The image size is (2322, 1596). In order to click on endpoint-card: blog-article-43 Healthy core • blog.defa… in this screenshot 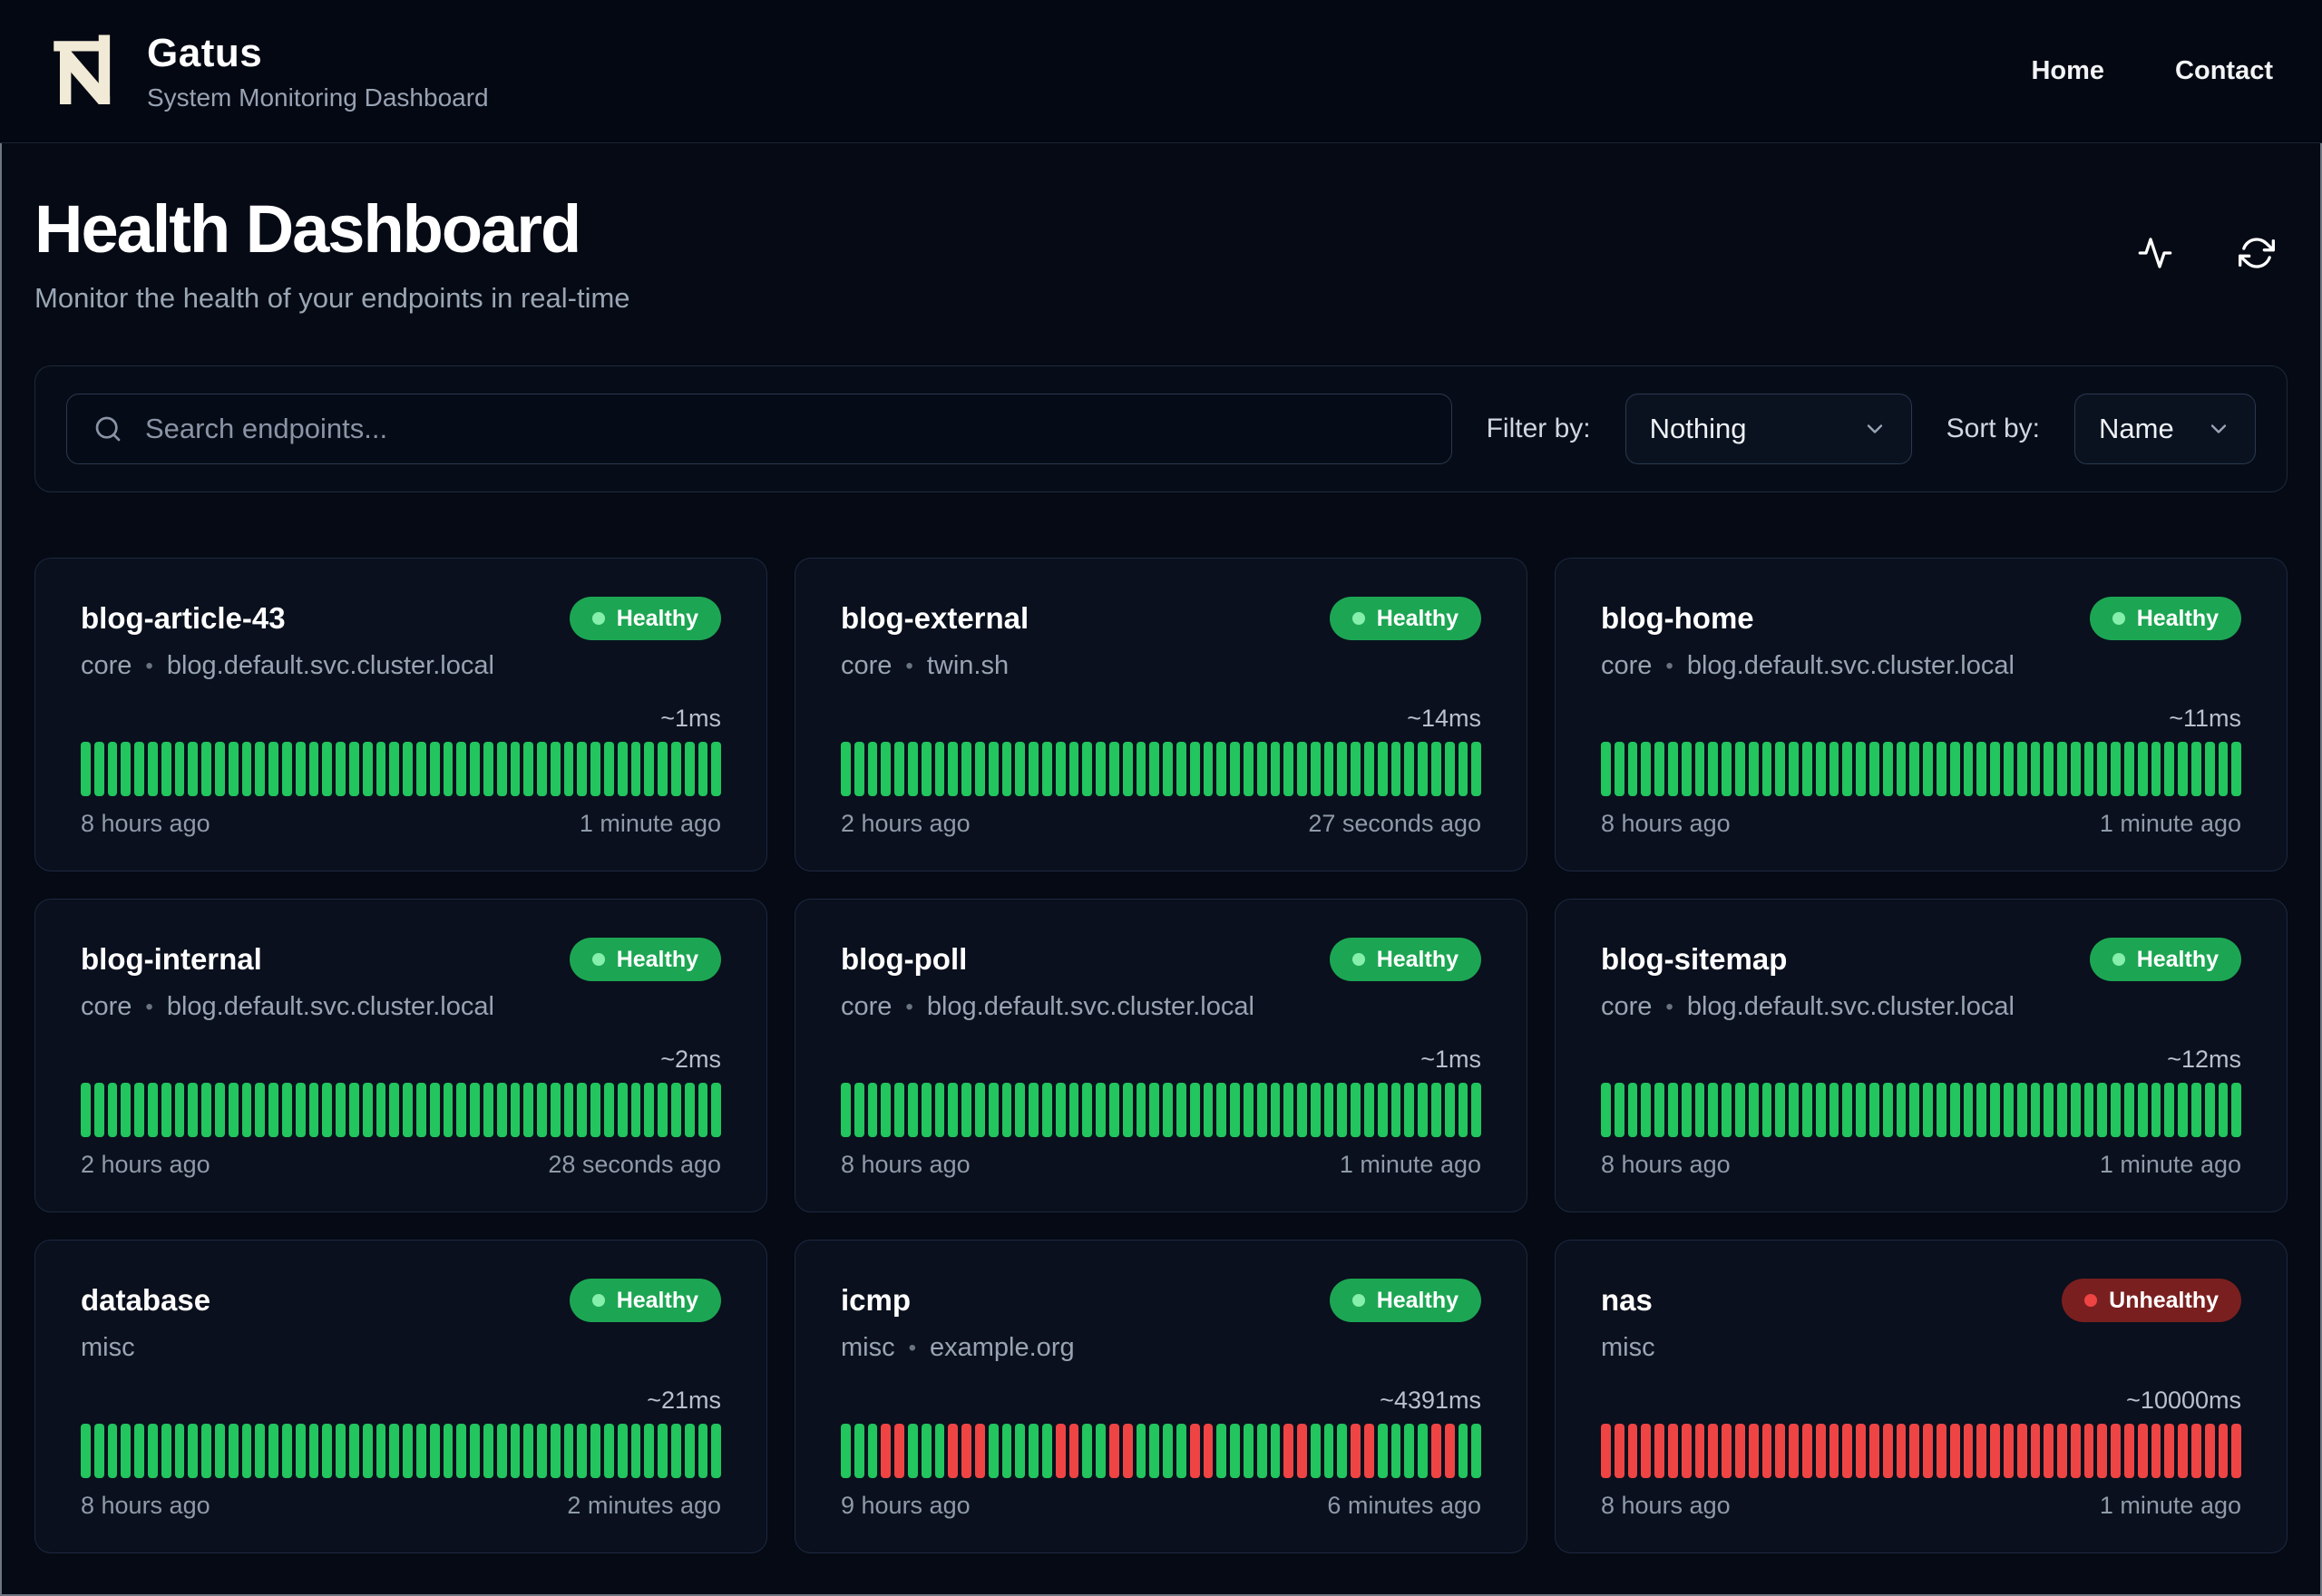, I will do `click(400, 714)`.